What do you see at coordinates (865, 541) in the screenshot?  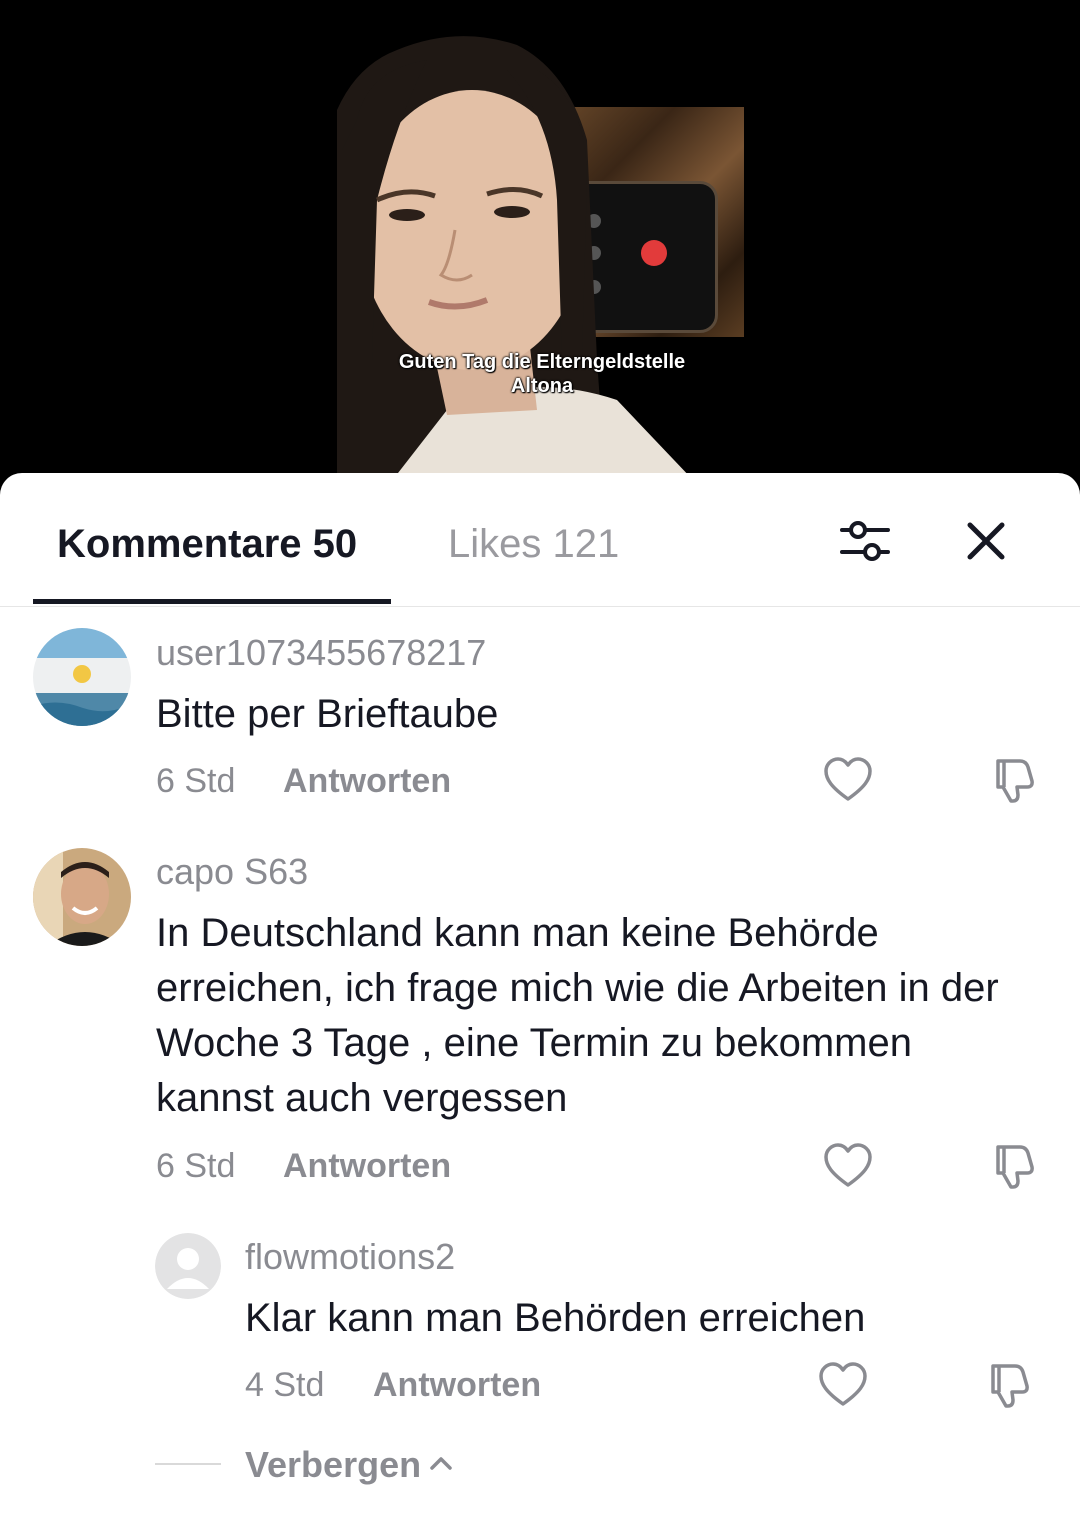 I see `sliders-icon` at bounding box center [865, 541].